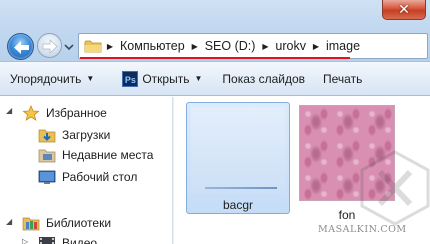  What do you see at coordinates (152, 46) in the screenshot?
I see `breadcrumb-computer: Компьютер` at bounding box center [152, 46].